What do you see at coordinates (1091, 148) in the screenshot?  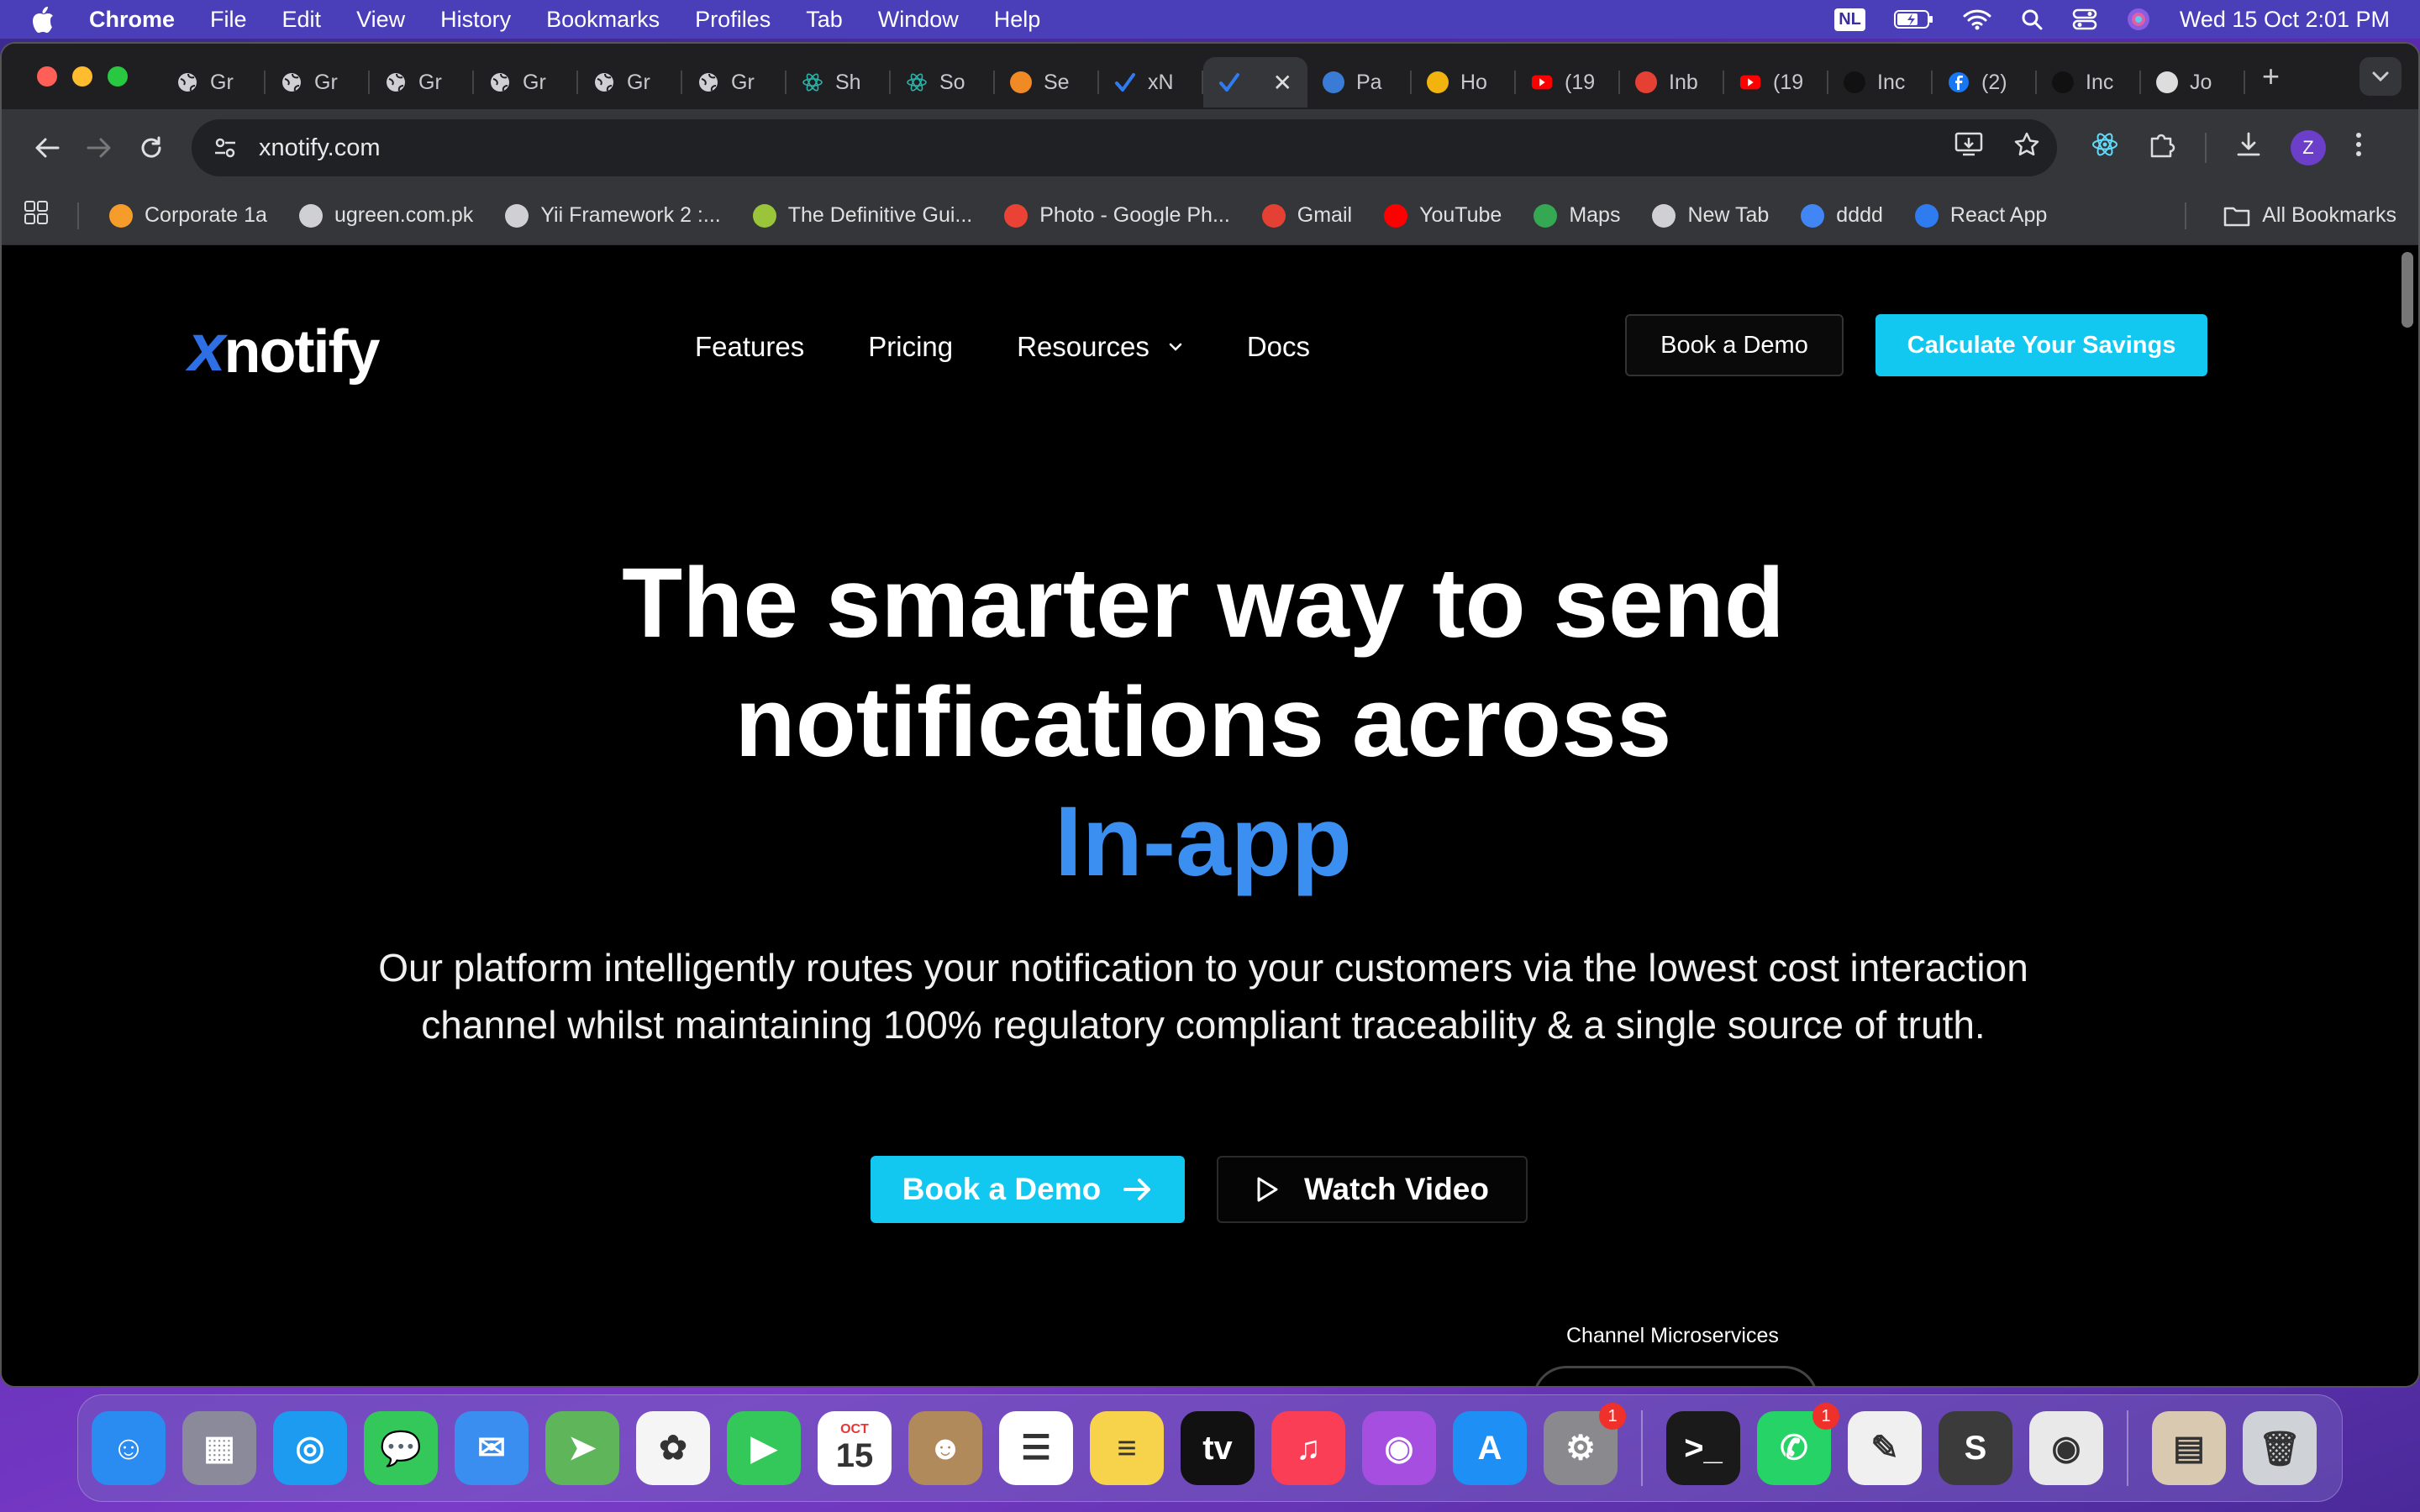 I see `url-text: xnotify.com` at bounding box center [1091, 148].